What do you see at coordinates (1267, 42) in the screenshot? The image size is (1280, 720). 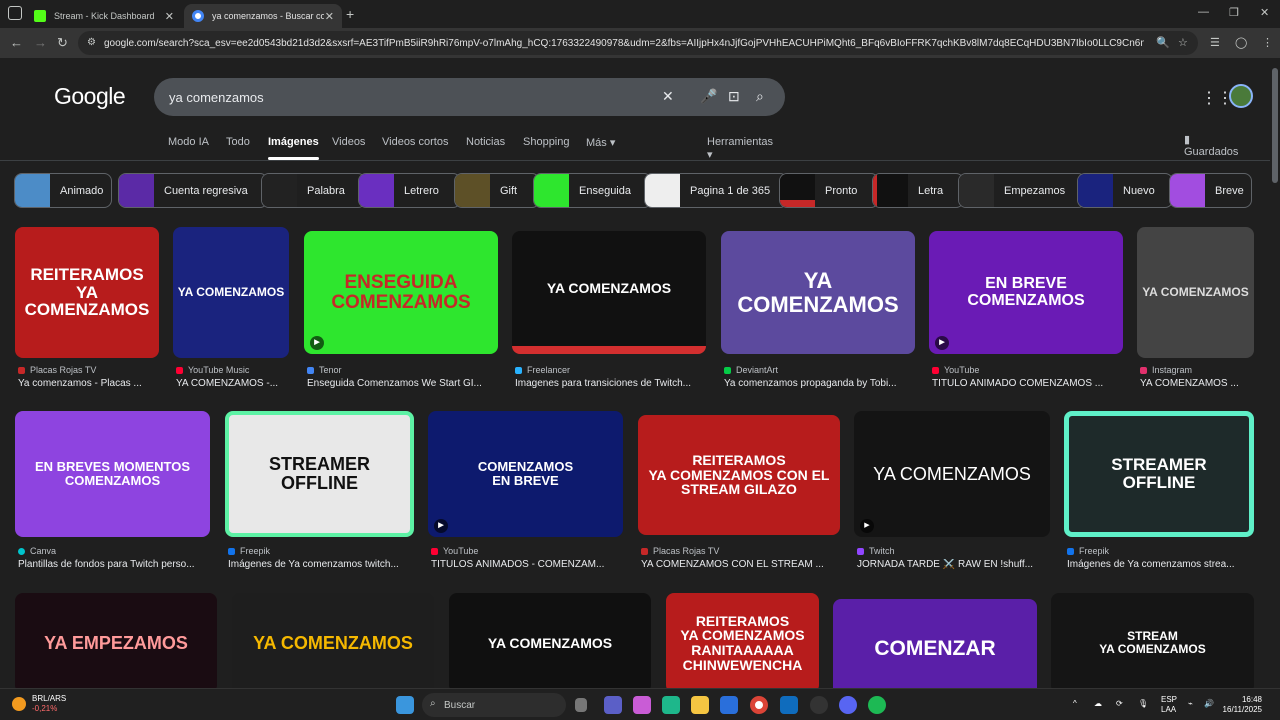 I see `menu-icon: ⋮` at bounding box center [1267, 42].